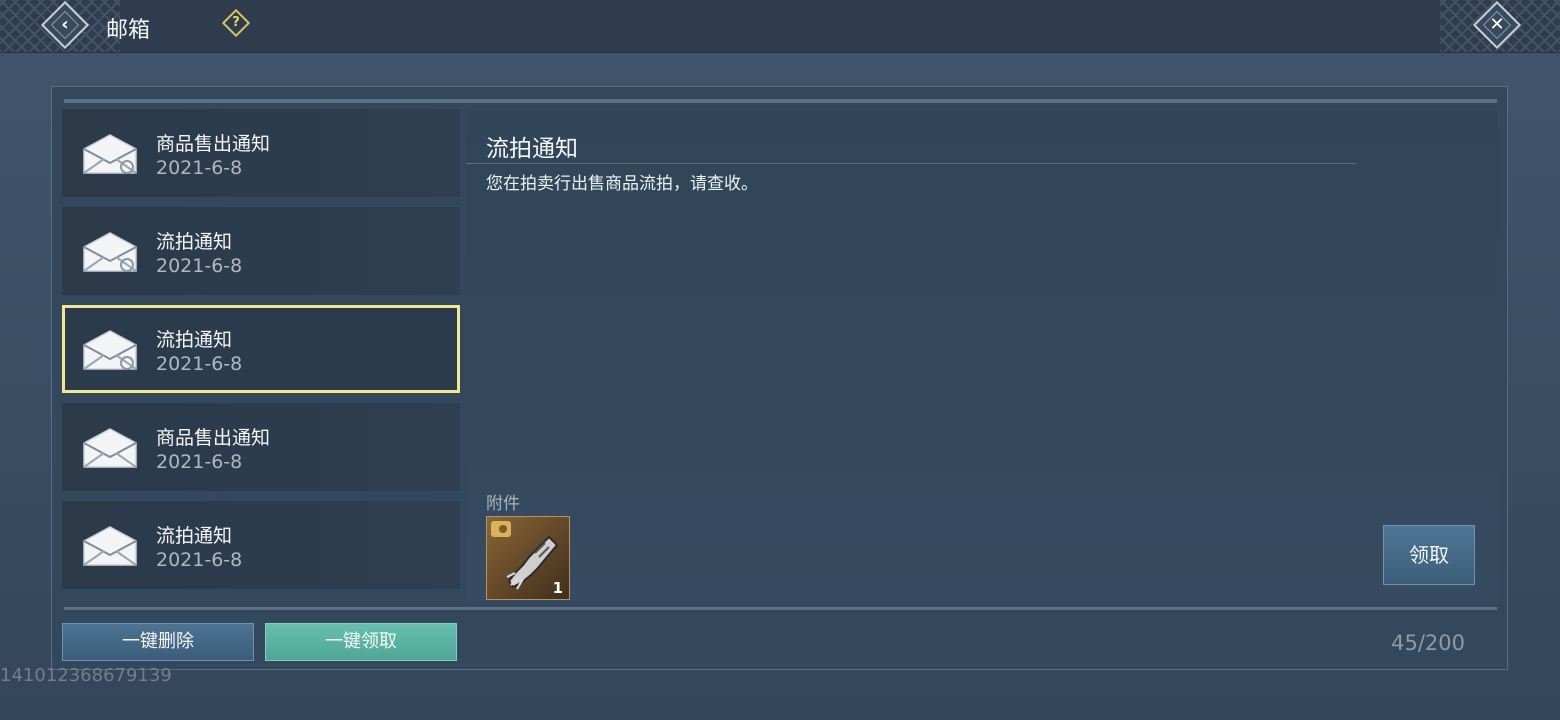  Describe the element at coordinates (1429, 555) in the screenshot. I see `claim-button: 领取` at that location.